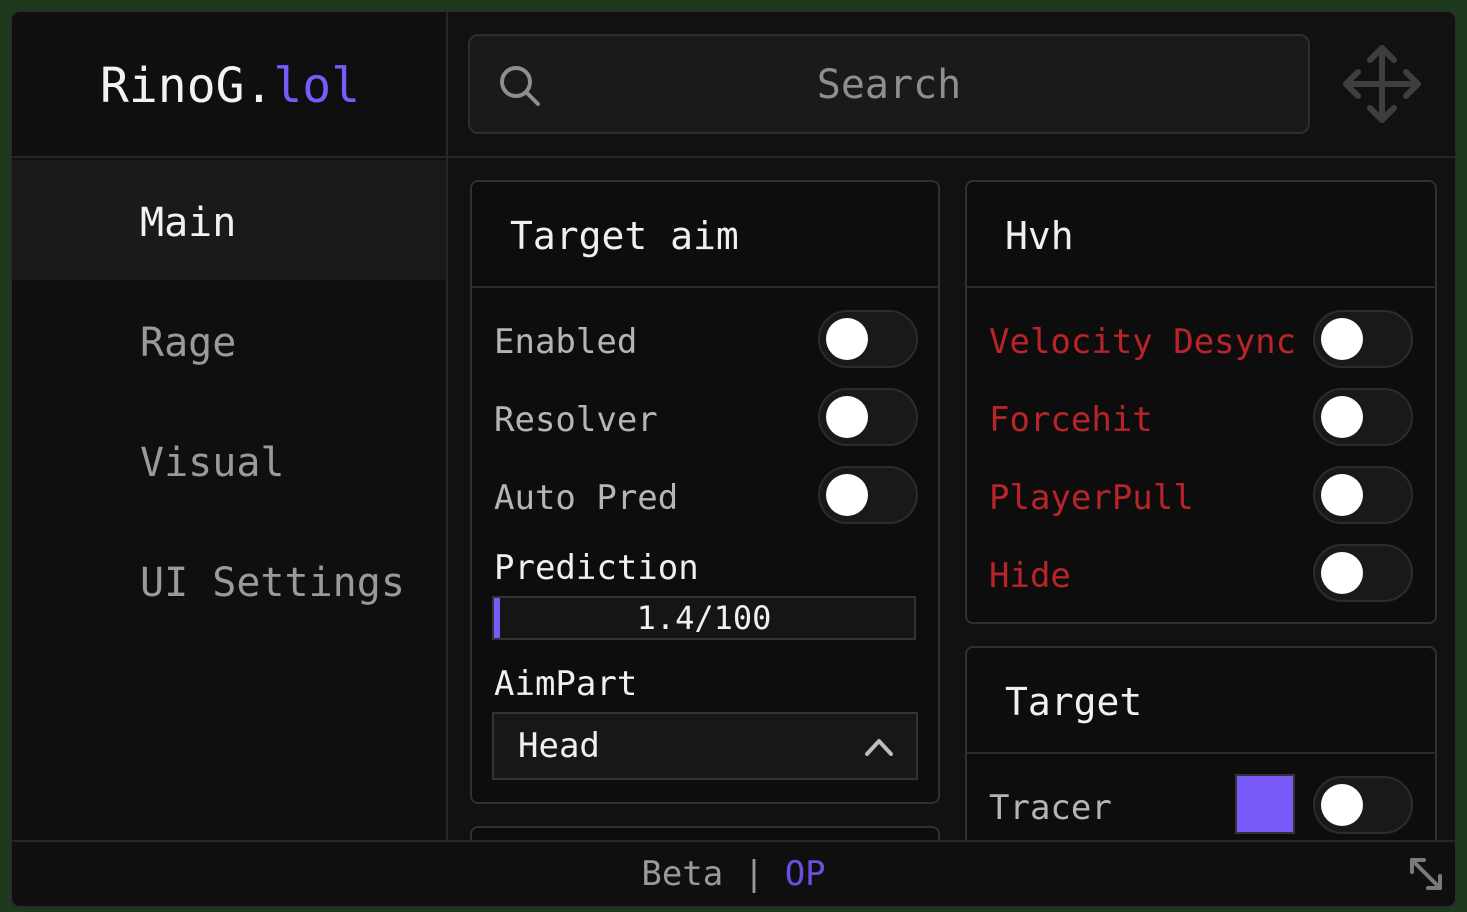  I want to click on toggle-row-velocity-desync: Velocity Desync, so click(1201, 340).